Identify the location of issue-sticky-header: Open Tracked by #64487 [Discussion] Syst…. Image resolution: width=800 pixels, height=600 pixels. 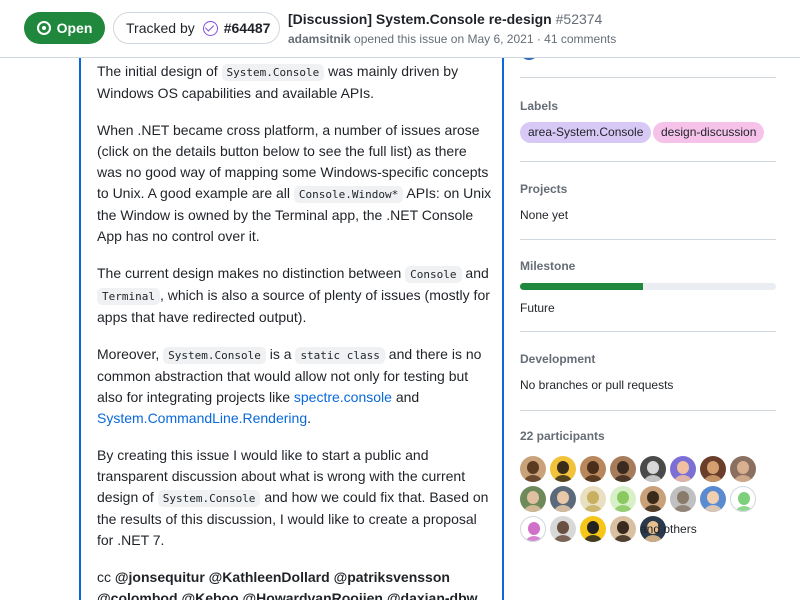
(400, 29).